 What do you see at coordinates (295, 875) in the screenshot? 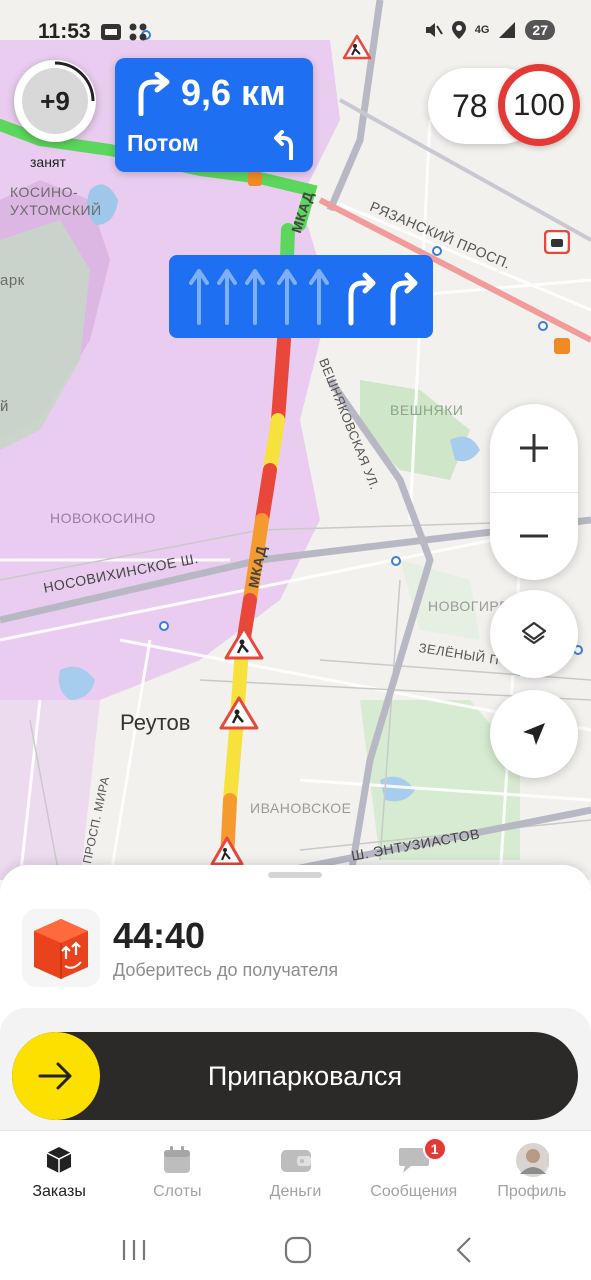
I see `sheet-drag-handle` at bounding box center [295, 875].